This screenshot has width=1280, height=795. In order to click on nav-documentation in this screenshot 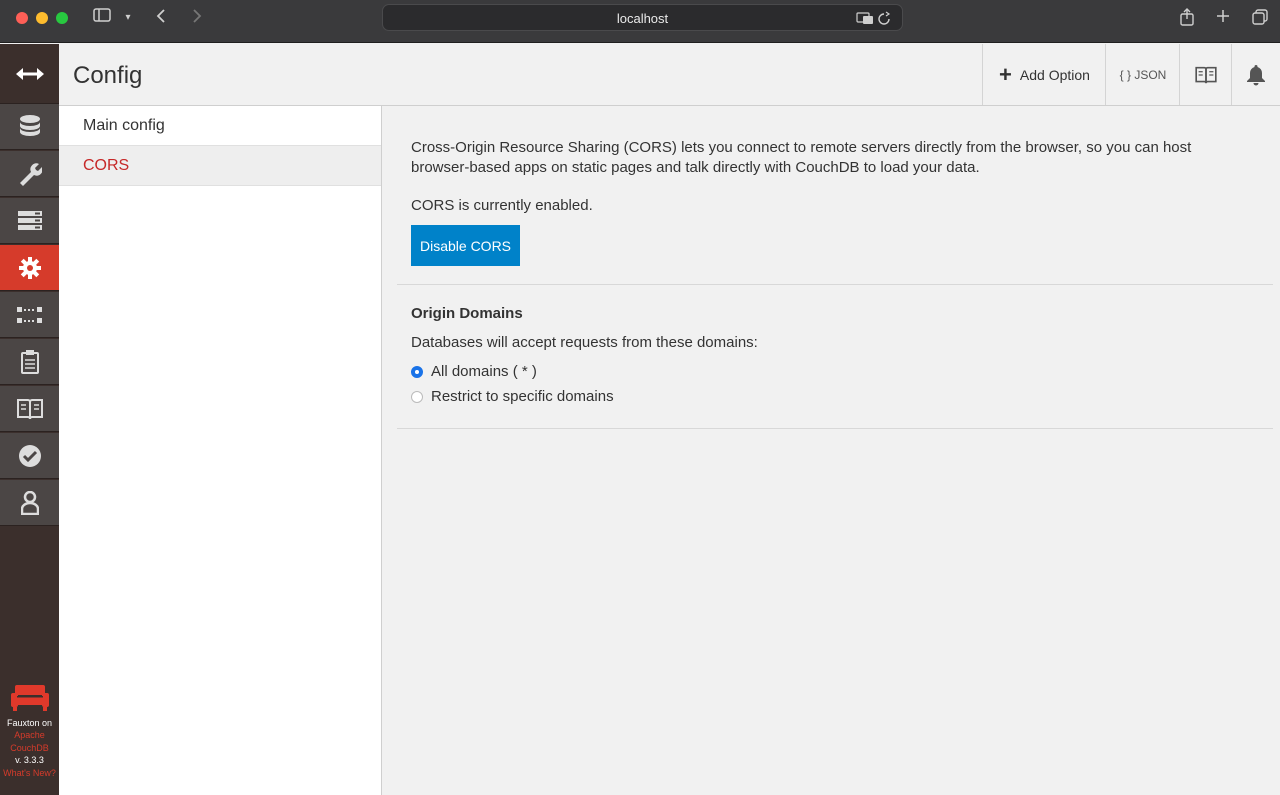, I will do `click(29, 362)`.